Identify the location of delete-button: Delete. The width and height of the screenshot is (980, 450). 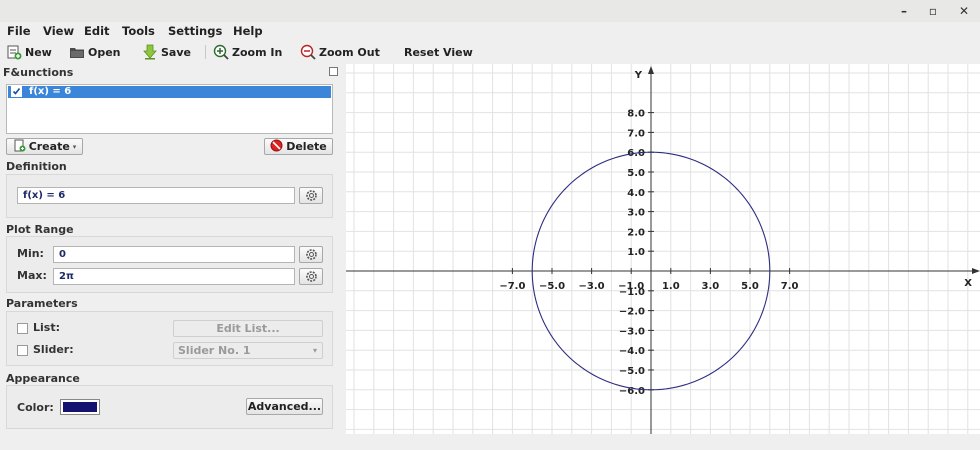
(298, 146).